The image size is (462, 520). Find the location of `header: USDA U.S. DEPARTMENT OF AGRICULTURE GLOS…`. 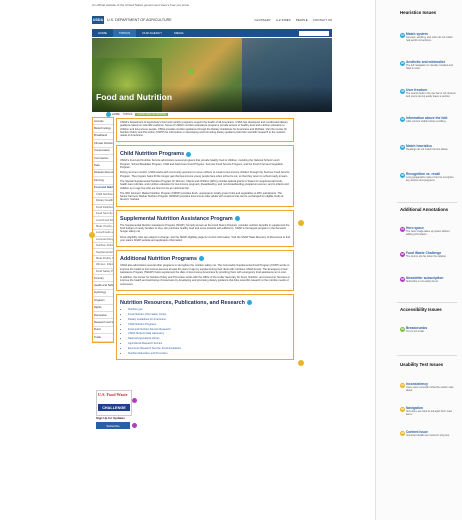

header: USDA U.S. DEPARTMENT OF AGRICULTURE GLOS… is located at coordinates (212, 20).